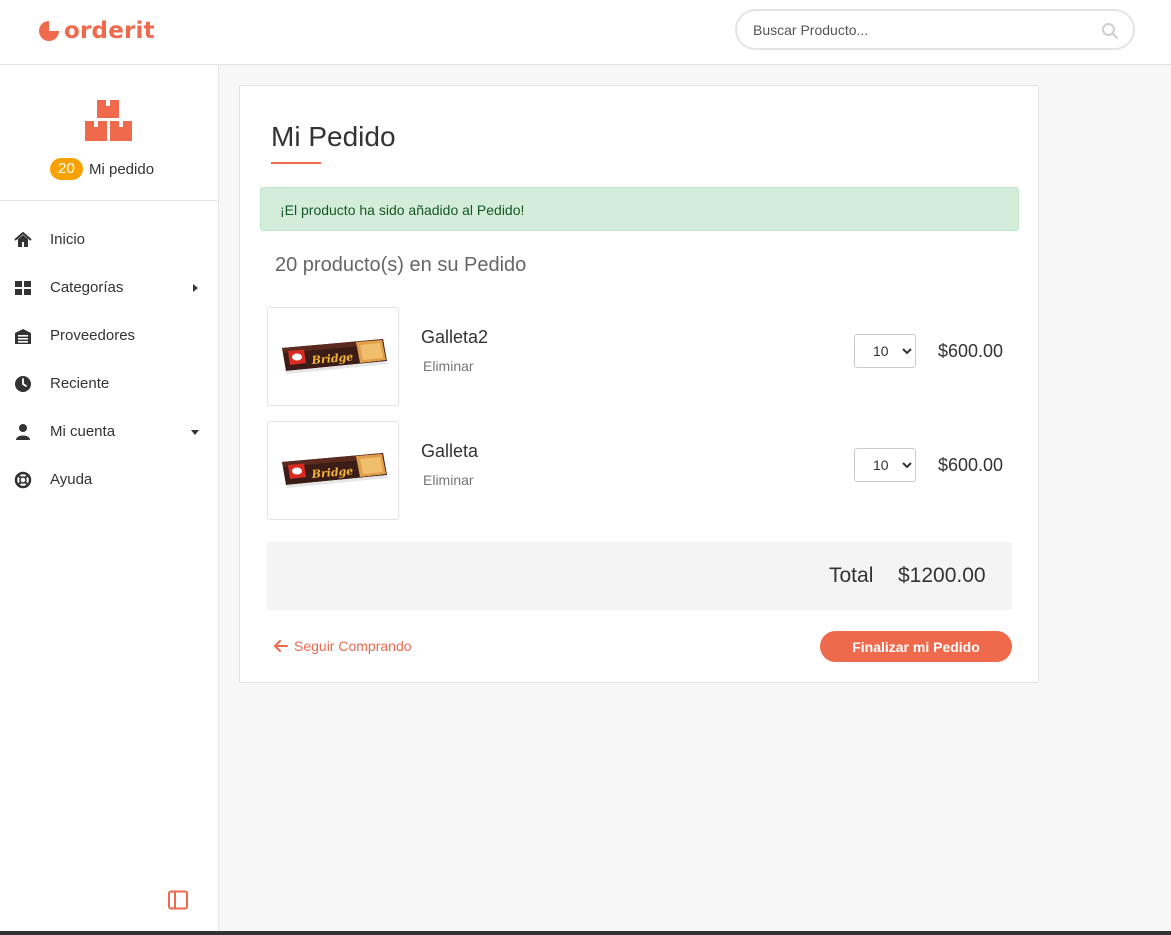 This screenshot has height=935, width=1171. I want to click on finish-order-button: Finalizar mi Pedido, so click(916, 646).